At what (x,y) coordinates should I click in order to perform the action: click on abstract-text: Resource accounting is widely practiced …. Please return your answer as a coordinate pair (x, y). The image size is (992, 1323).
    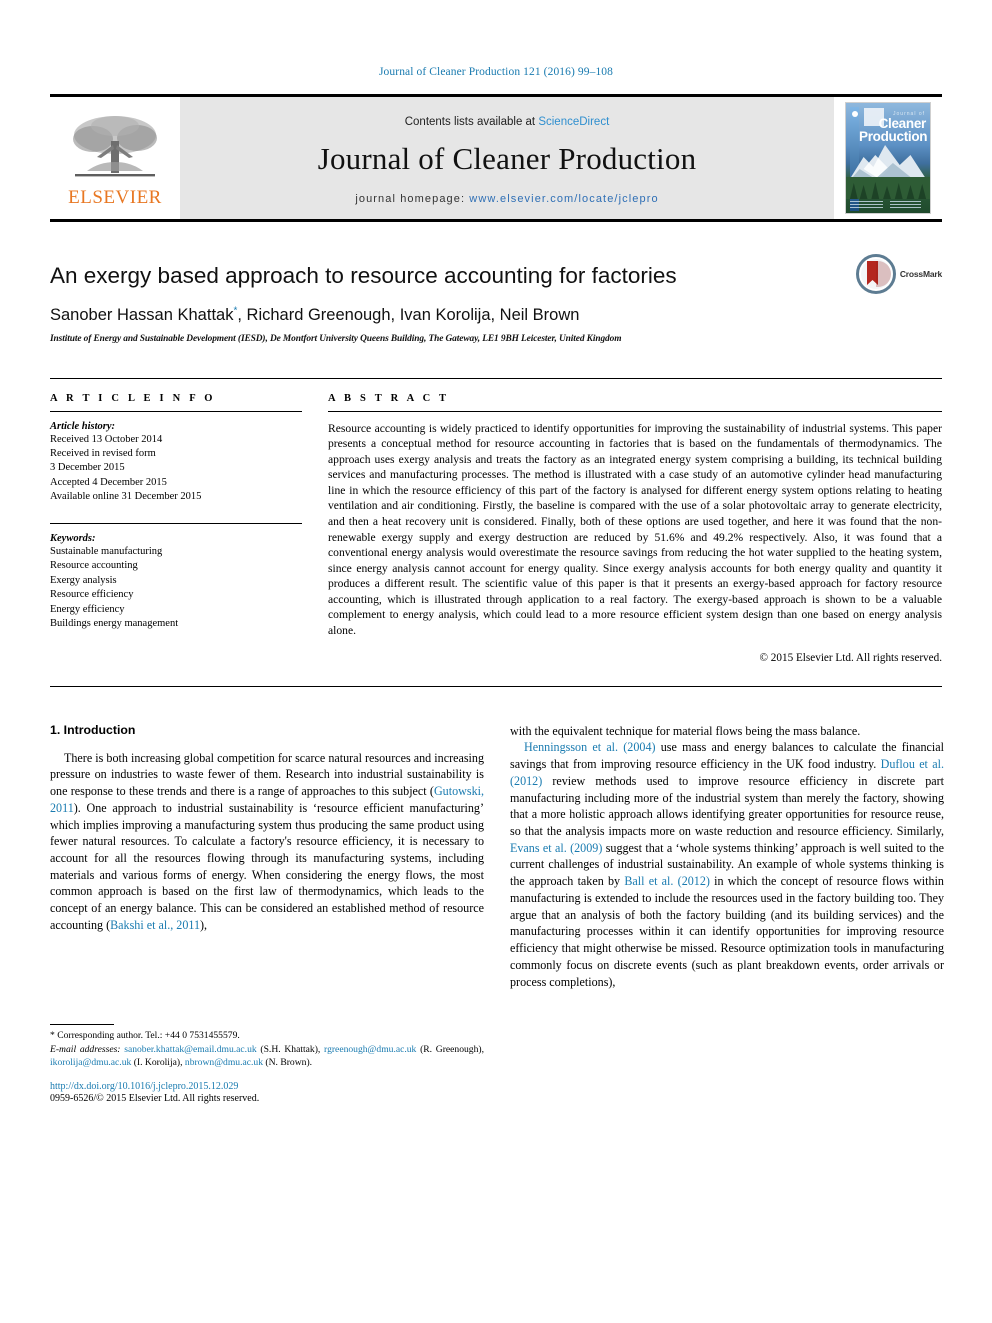
    Looking at the image, I should click on (635, 529).